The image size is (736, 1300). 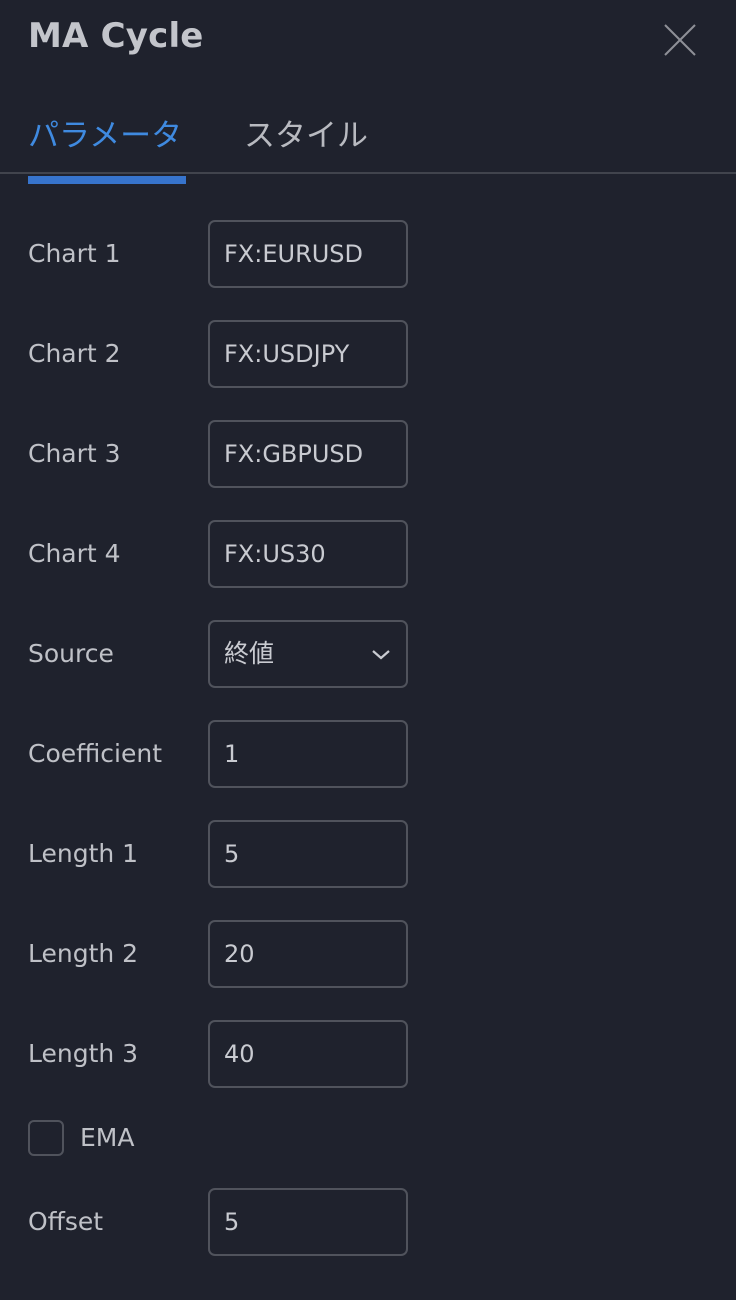 What do you see at coordinates (116, 36) in the screenshot?
I see `dialog-title: MA Cycle` at bounding box center [116, 36].